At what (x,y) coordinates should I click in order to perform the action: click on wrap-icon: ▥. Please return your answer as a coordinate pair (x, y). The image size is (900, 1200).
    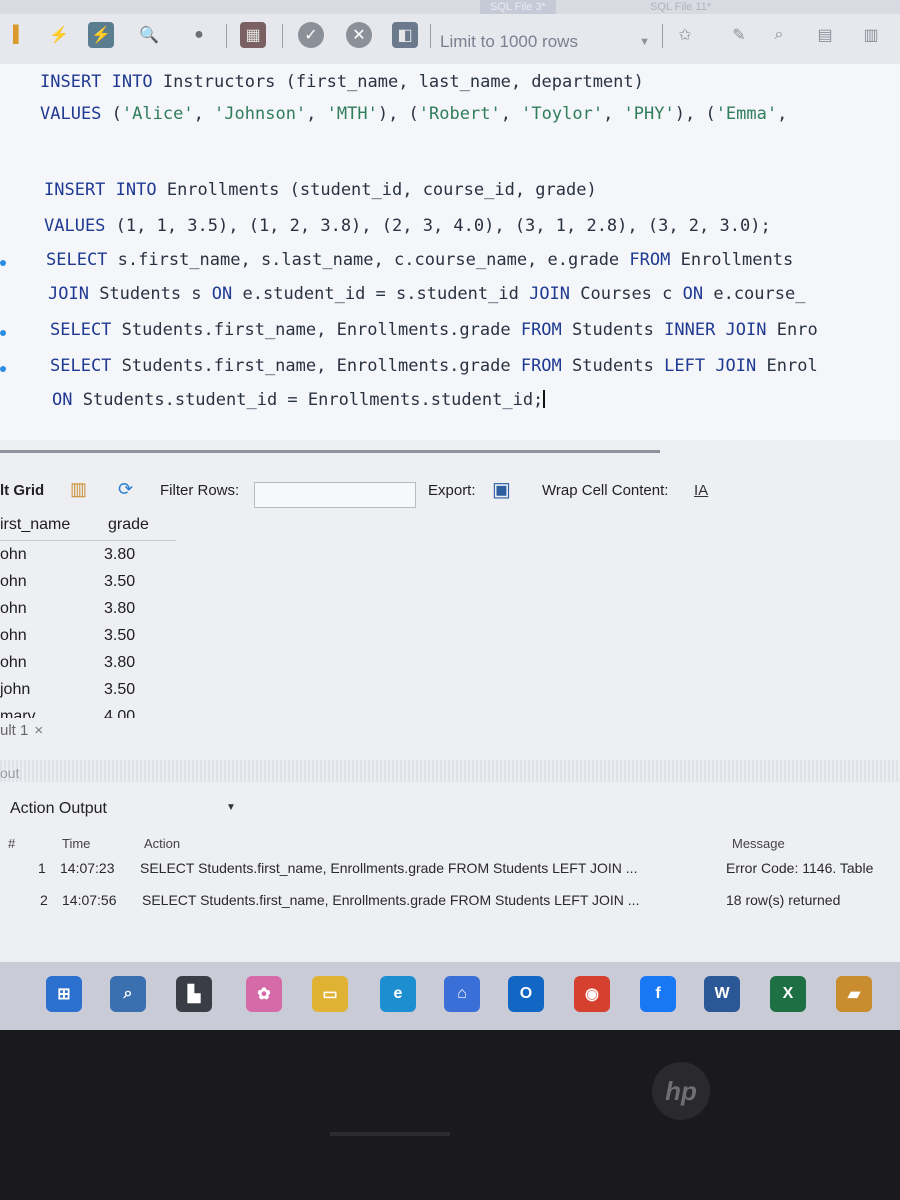
    Looking at the image, I should click on (871, 35).